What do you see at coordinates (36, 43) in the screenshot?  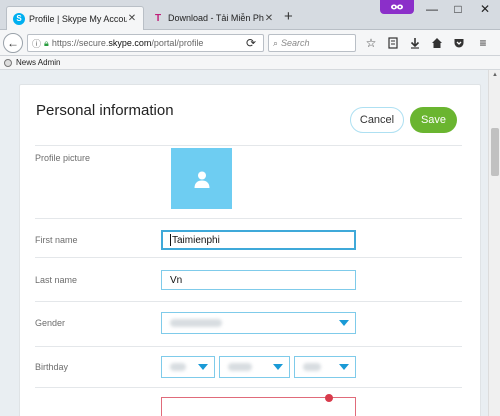 I see `info-icon: ⓘ` at bounding box center [36, 43].